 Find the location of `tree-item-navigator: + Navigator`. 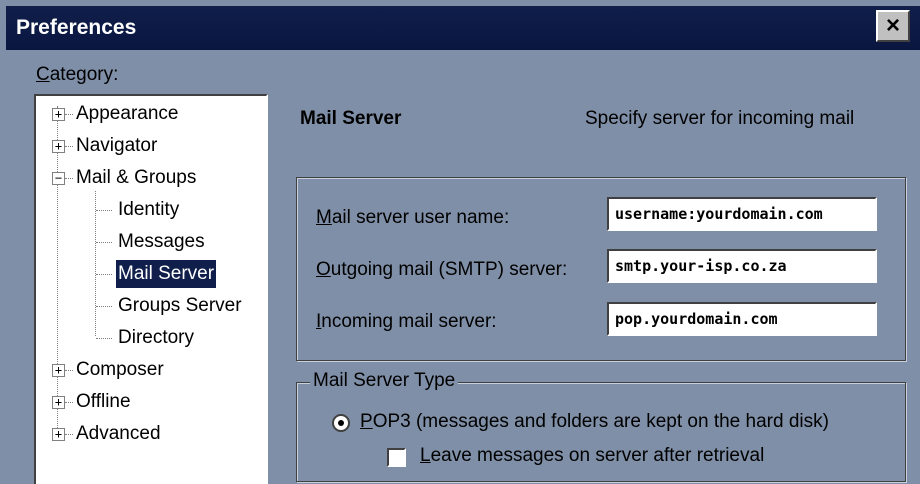

tree-item-navigator: + Navigator is located at coordinates (151, 146).